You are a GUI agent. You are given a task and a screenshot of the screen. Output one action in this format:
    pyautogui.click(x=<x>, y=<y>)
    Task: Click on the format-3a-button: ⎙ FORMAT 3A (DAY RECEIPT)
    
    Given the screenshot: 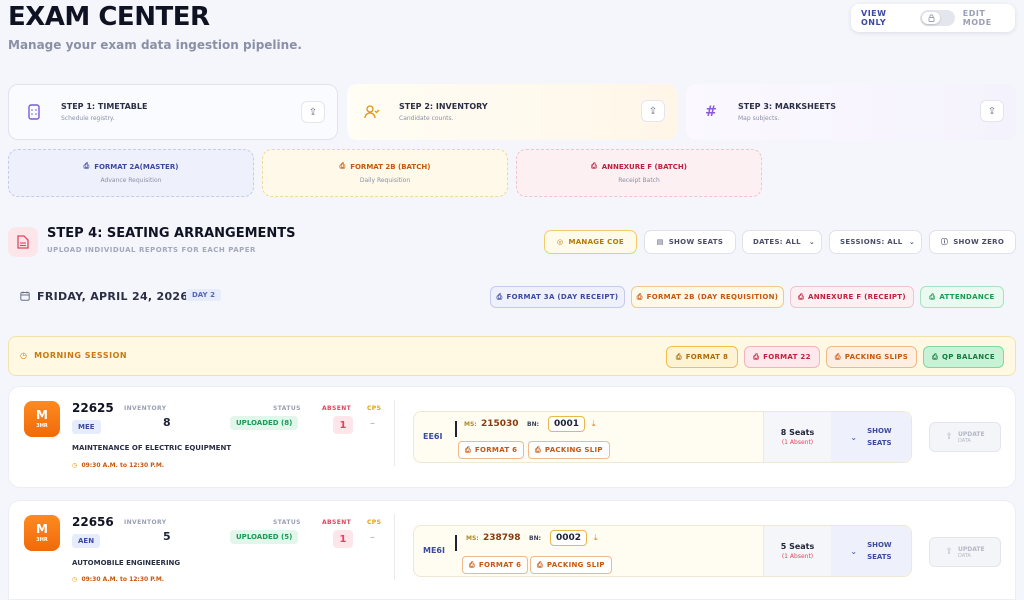 What is the action you would take?
    pyautogui.click(x=557, y=297)
    